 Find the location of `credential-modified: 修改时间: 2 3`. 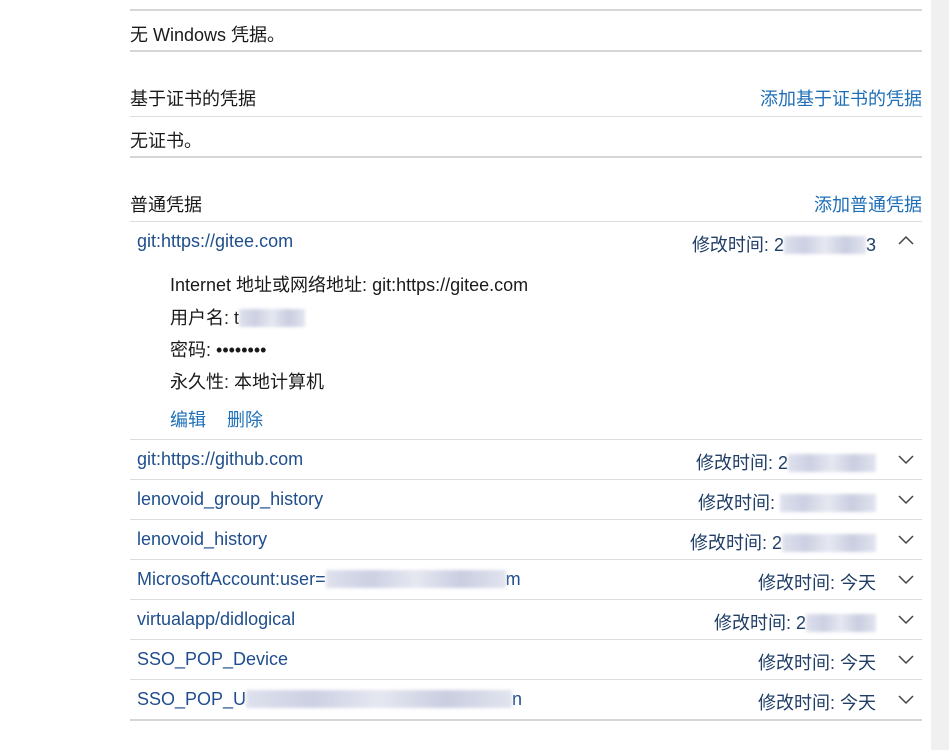

credential-modified: 修改时间: 2 3 is located at coordinates (784, 244).